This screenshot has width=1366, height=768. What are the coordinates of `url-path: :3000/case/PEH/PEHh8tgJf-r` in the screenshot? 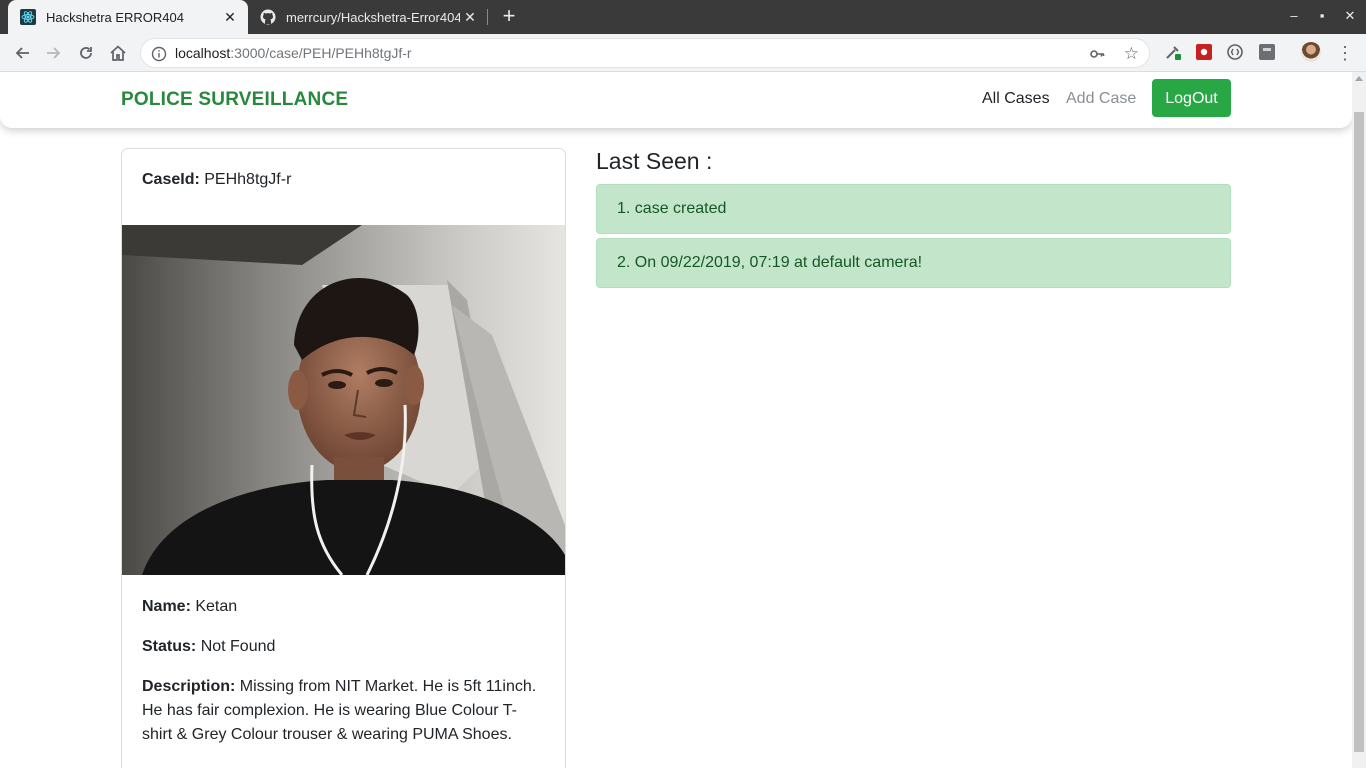 It's located at (321, 53).